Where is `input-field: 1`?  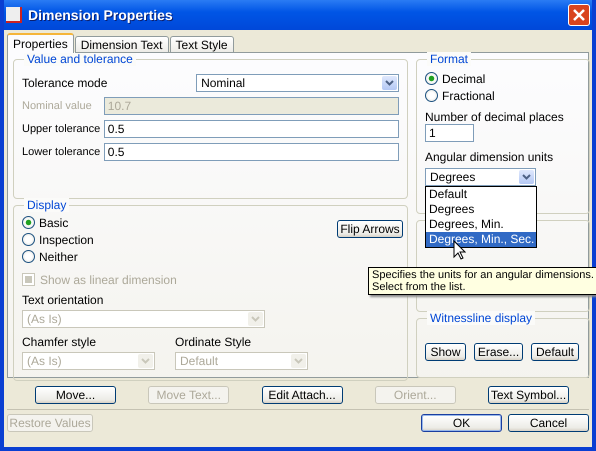
input-field: 1 is located at coordinates (449, 133).